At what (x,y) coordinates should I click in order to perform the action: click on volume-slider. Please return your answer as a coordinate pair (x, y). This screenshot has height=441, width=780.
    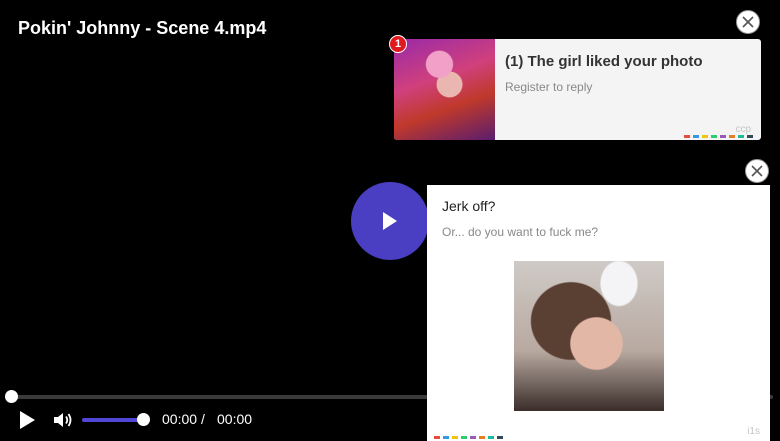
    Looking at the image, I should click on (113, 420).